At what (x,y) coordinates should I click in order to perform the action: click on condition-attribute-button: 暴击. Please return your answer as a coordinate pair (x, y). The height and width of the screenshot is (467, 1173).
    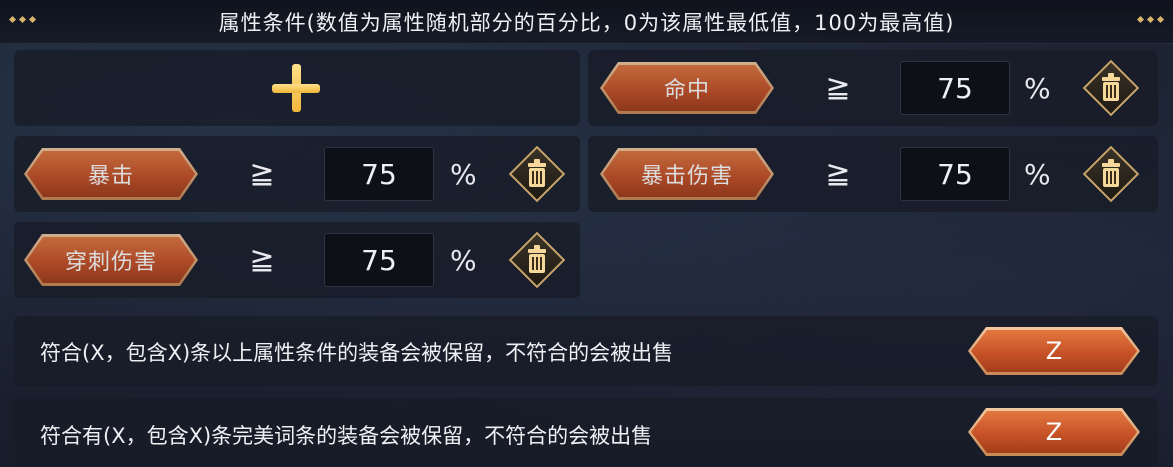
    Looking at the image, I should click on (111, 174).